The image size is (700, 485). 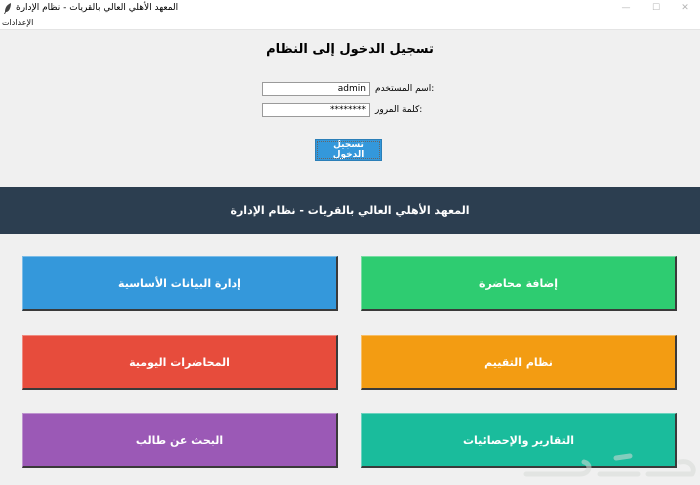 I want to click on feather-icon, so click(x=7, y=8).